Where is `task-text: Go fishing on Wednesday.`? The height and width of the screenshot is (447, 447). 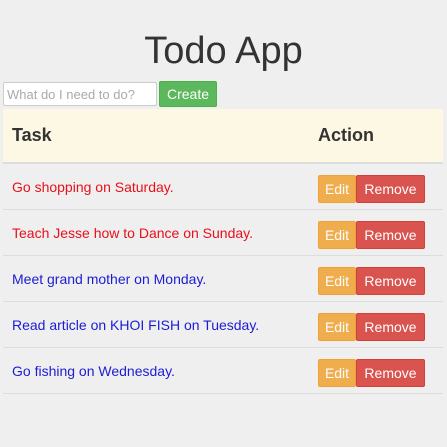
task-text: Go fishing on Wednesday. is located at coordinates (93, 370).